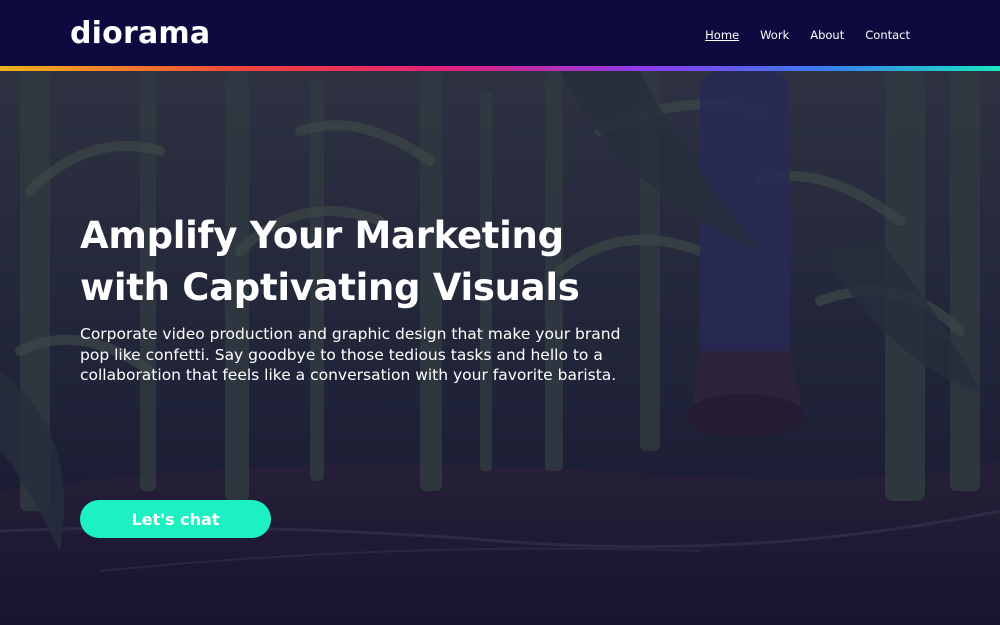  I want to click on rainbow-divider, so click(500, 68).